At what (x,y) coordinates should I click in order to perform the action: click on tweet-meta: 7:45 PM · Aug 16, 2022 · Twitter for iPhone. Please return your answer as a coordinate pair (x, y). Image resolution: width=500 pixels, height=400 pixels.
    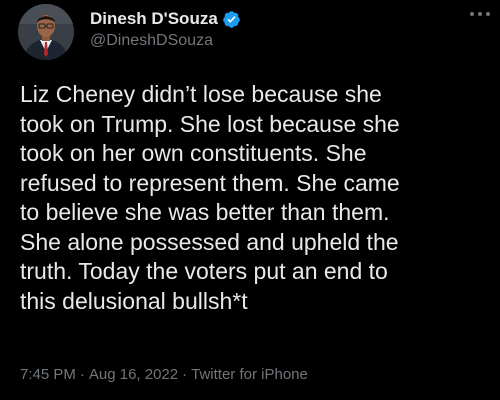
    Looking at the image, I should click on (164, 374).